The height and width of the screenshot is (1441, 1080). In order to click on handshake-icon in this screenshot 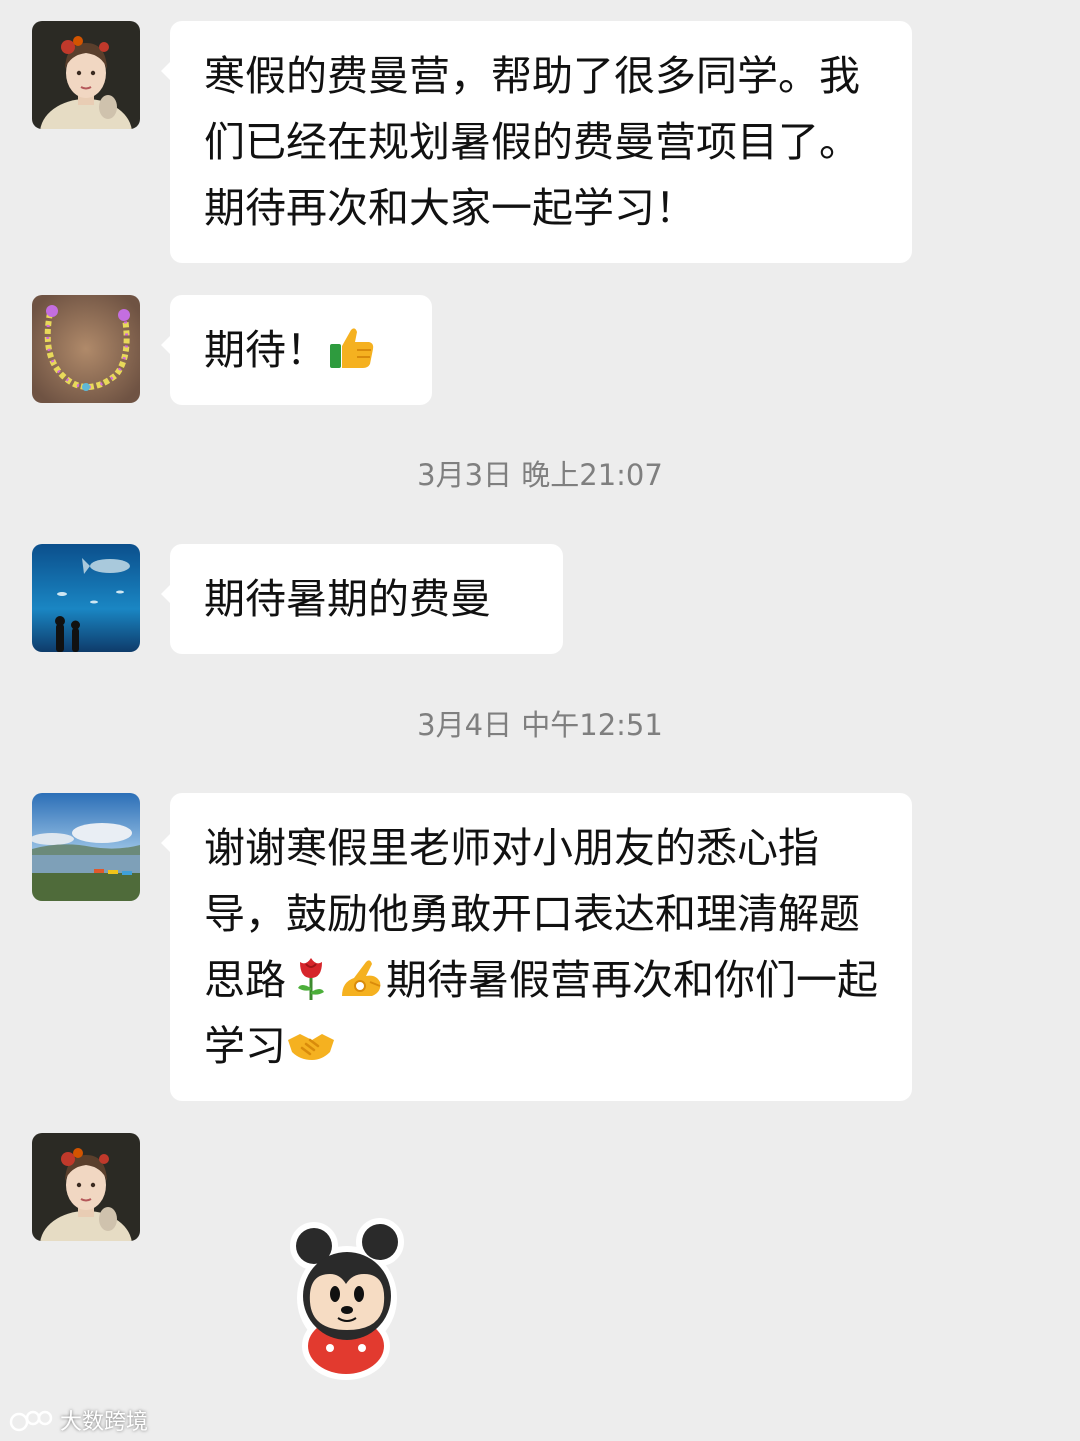, I will do `click(311, 1043)`.